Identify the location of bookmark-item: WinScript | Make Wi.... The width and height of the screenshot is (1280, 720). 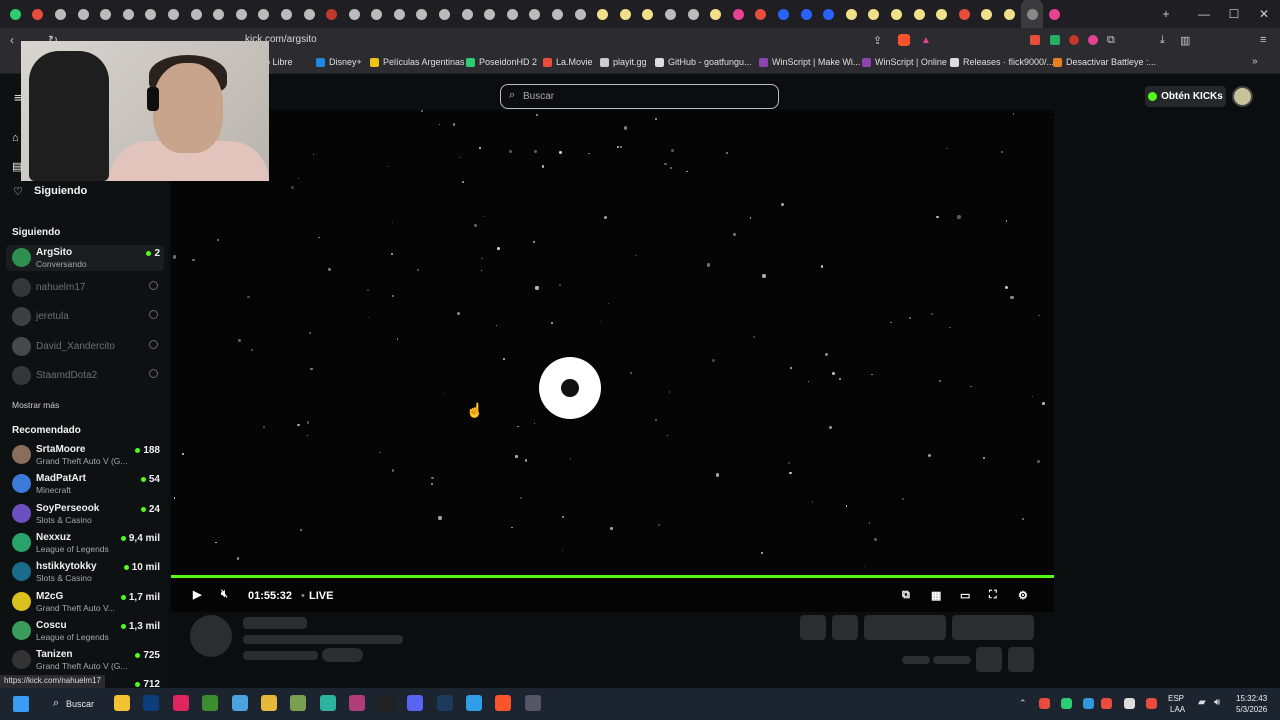
(809, 62).